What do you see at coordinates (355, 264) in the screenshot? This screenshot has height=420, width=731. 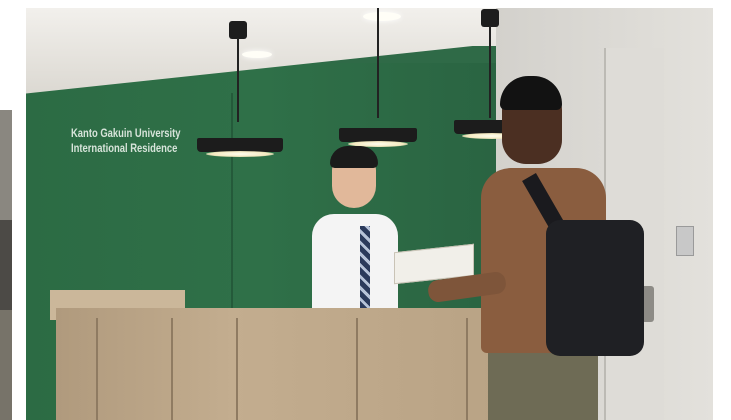 I see `staff-member` at bounding box center [355, 264].